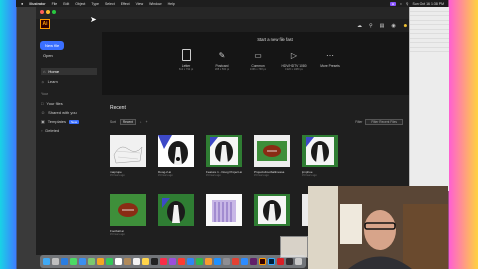 The image size is (478, 269). What do you see at coordinates (176, 156) in the screenshot?
I see `file-card: Doog-2.ai 15 hours ago` at bounding box center [176, 156].